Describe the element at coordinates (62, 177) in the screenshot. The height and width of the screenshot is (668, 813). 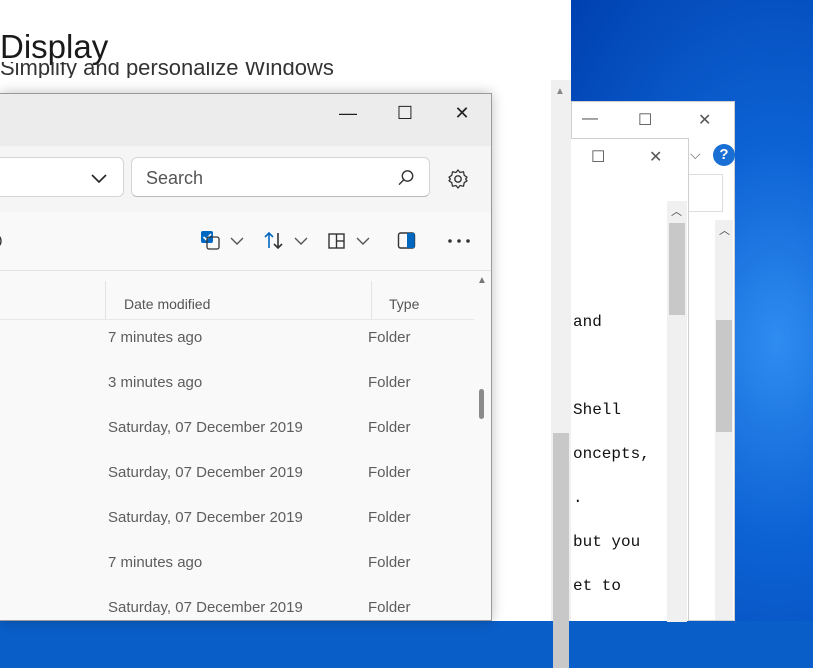
I see `address-bar` at that location.